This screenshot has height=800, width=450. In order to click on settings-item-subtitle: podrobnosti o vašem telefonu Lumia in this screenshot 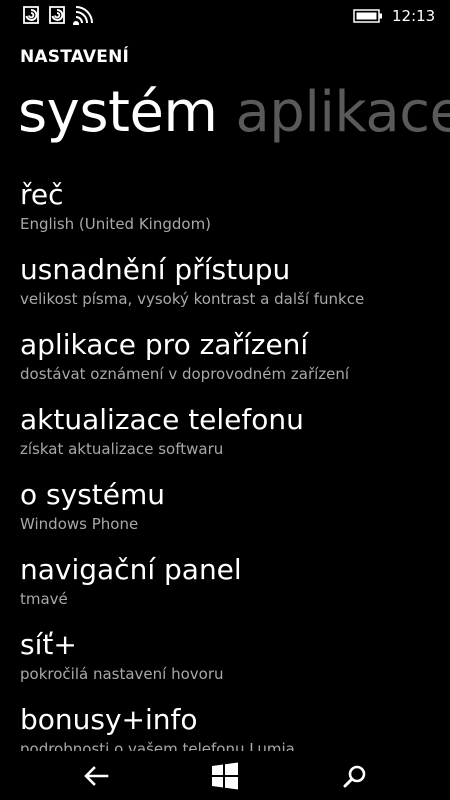, I will do `click(157, 745)`.